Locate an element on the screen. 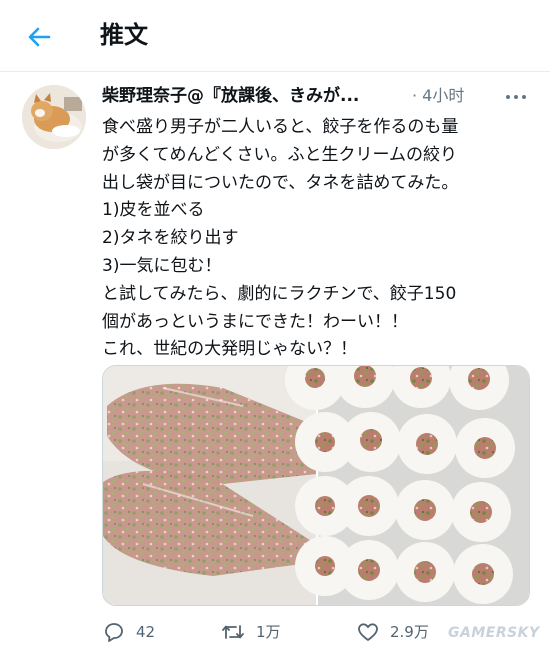 The height and width of the screenshot is (652, 550). tweet-text-line: 1)皮を並べる is located at coordinates (153, 210).